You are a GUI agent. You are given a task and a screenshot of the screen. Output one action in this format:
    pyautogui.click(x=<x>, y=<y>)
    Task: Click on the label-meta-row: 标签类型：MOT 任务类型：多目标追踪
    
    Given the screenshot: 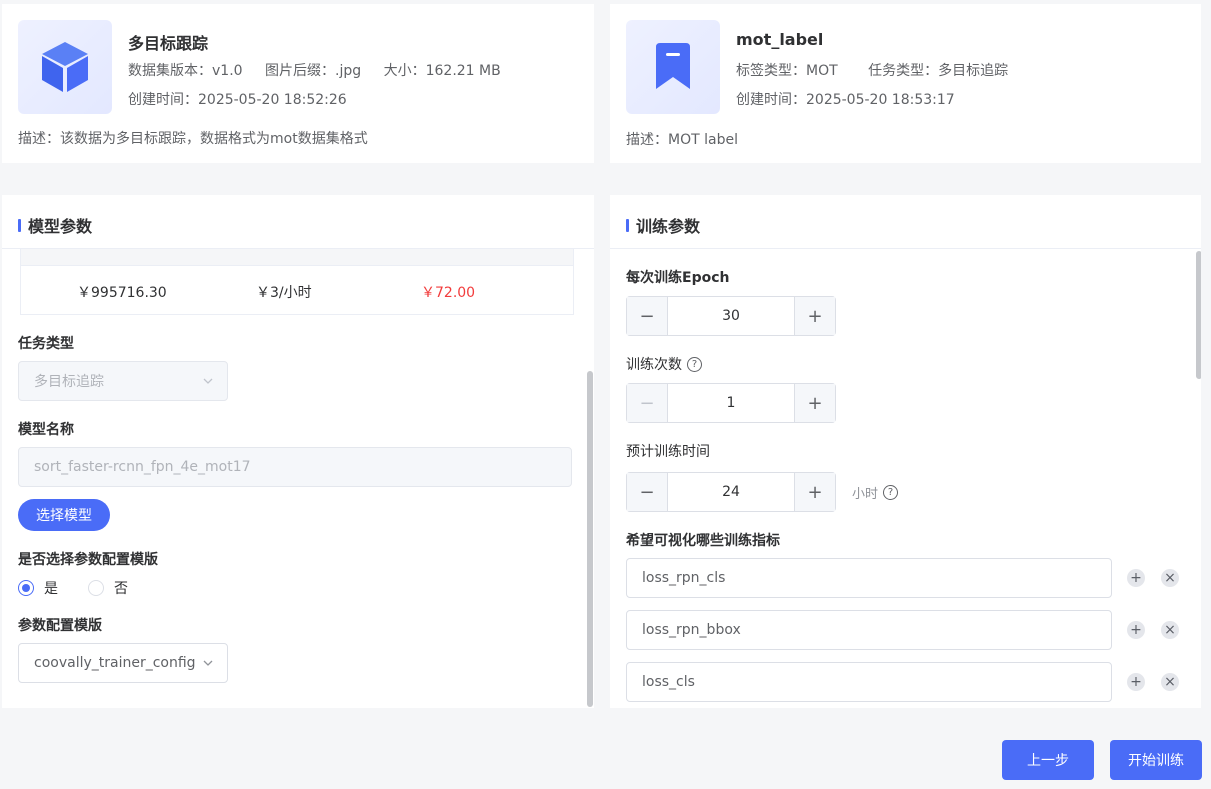 What is the action you would take?
    pyautogui.click(x=881, y=70)
    